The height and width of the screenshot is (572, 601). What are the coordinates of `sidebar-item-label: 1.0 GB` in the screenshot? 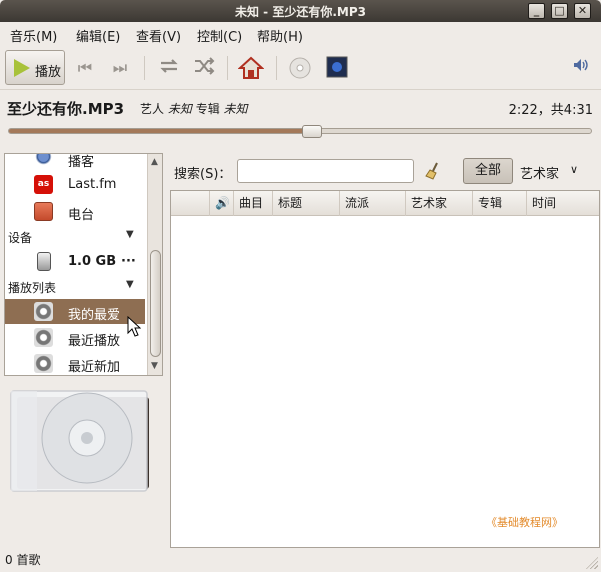 It's located at (92, 261).